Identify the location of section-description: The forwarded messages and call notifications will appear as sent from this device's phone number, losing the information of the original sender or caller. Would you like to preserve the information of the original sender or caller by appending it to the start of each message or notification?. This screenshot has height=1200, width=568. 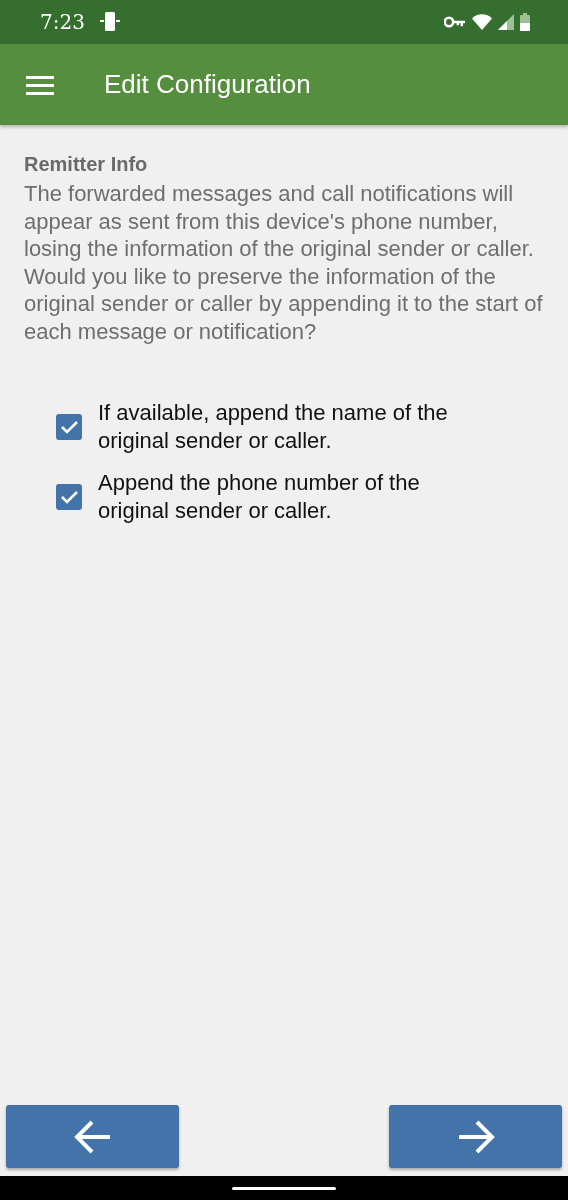
(284, 262).